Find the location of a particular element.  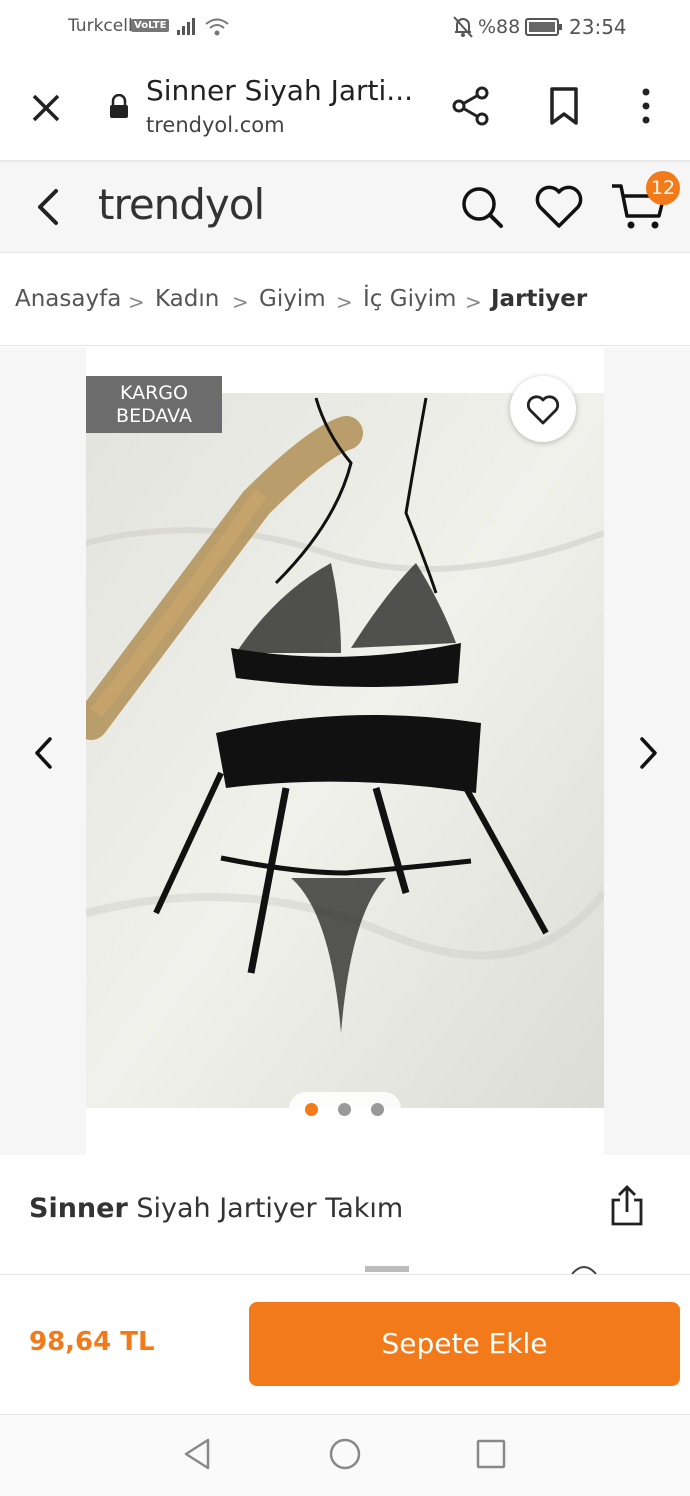

signal-icon is located at coordinates (186, 26).